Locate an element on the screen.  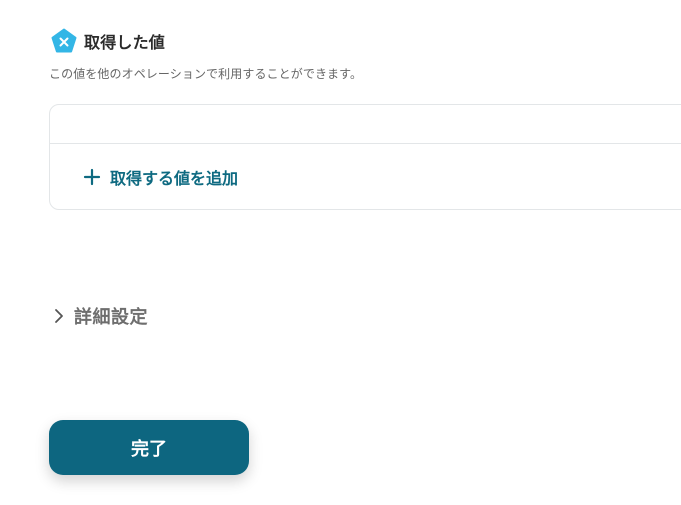
chevron-right-icon is located at coordinates (59, 316).